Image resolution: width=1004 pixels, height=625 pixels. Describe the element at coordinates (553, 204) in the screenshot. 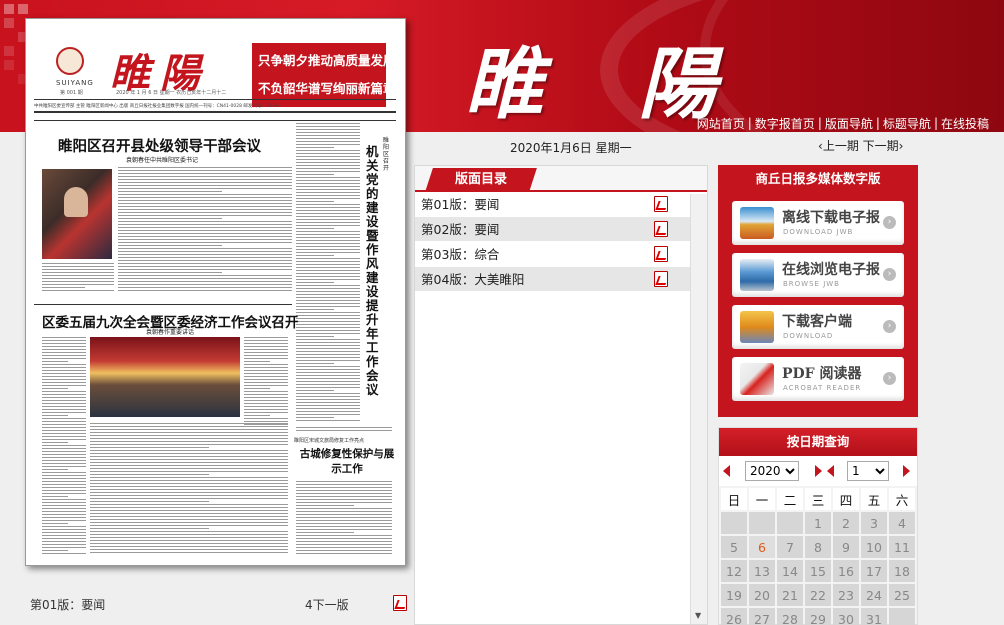

I see `toc-item: 第01版：要闻` at that location.